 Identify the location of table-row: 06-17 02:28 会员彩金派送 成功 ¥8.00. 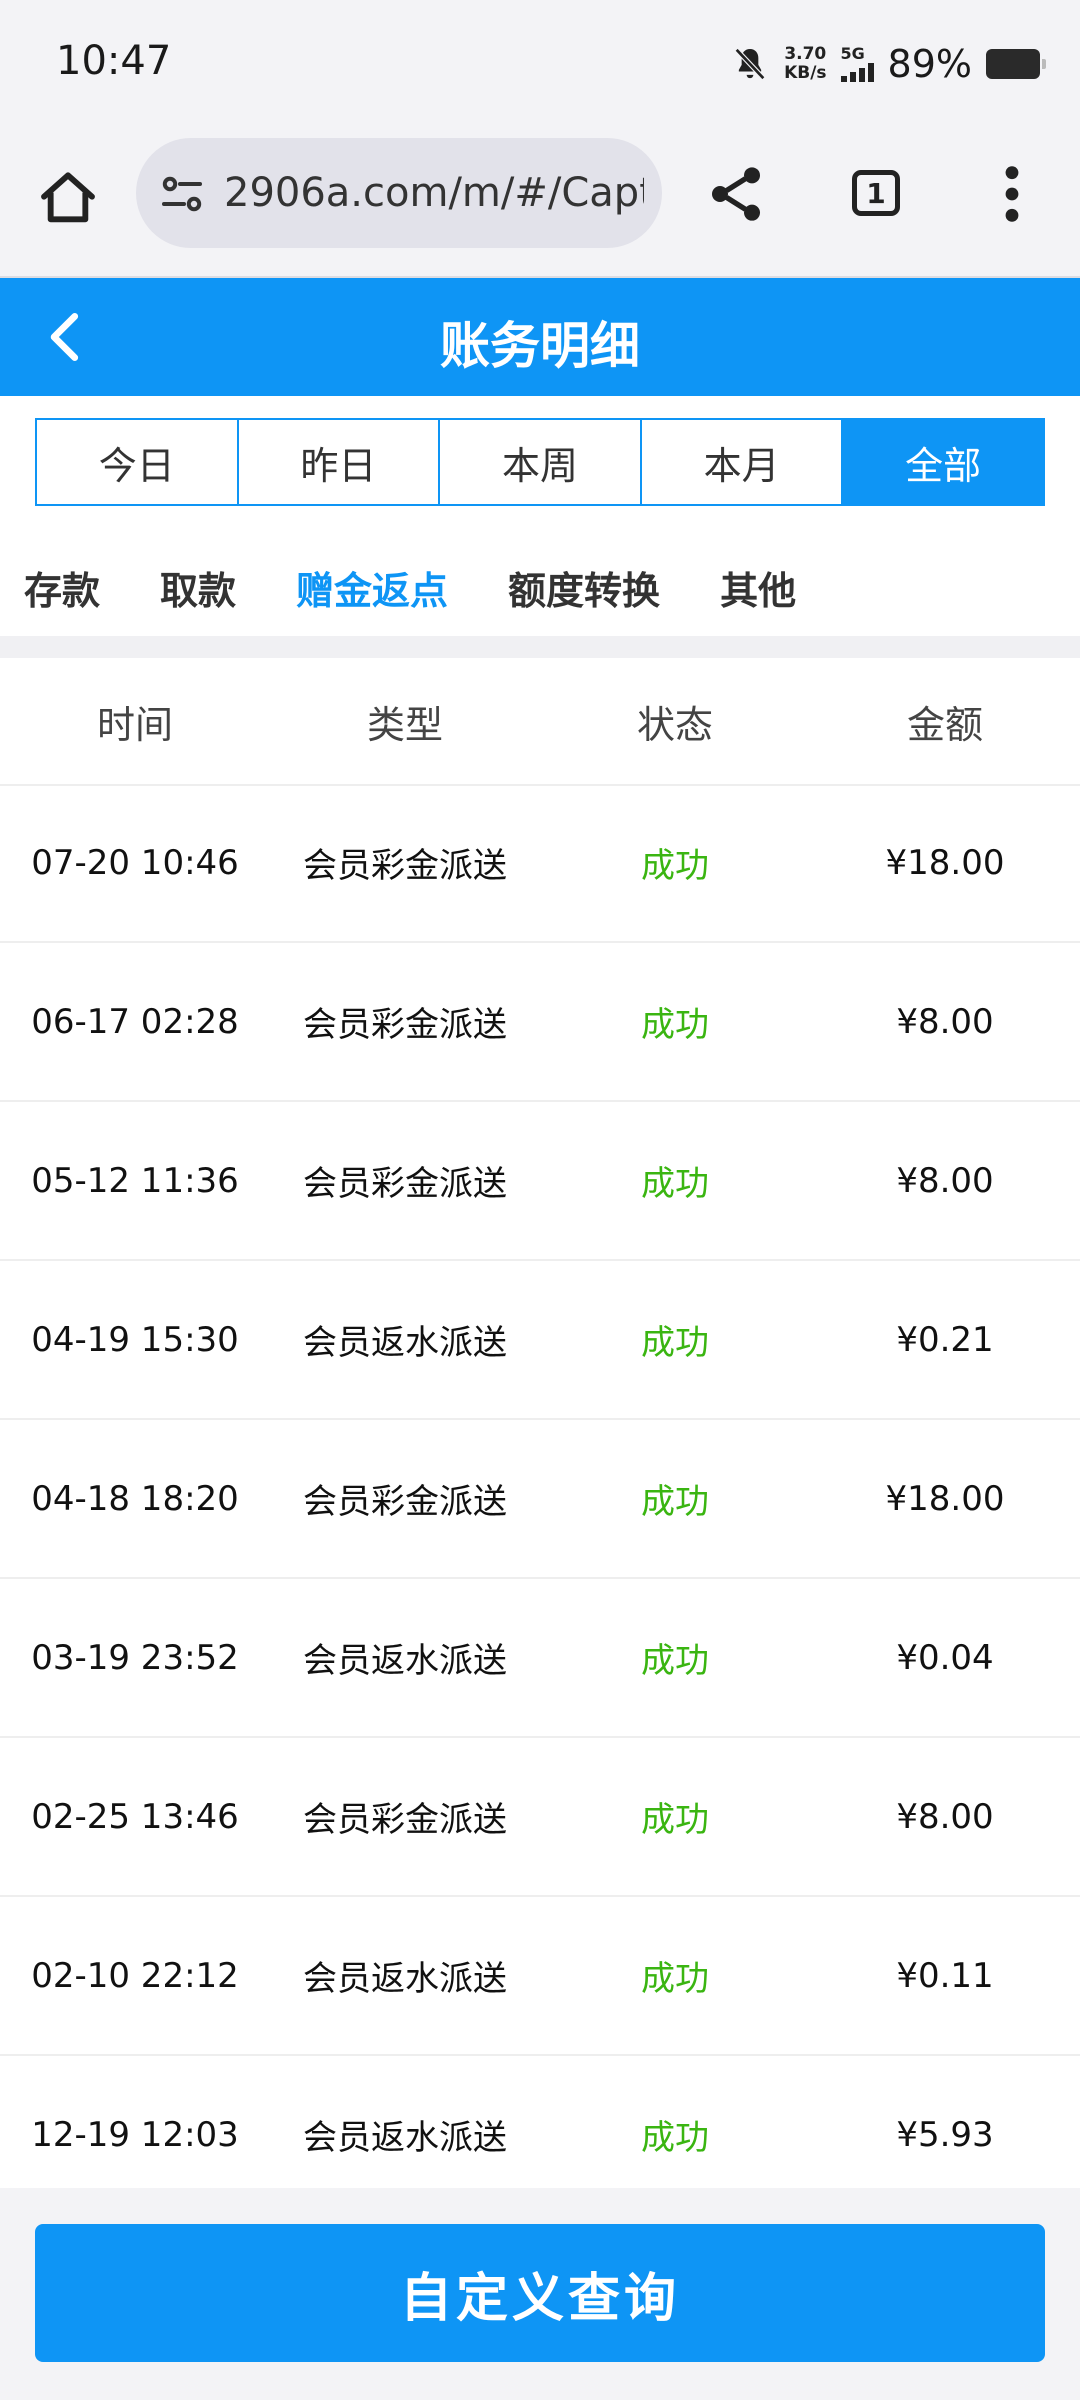
(540, 1022).